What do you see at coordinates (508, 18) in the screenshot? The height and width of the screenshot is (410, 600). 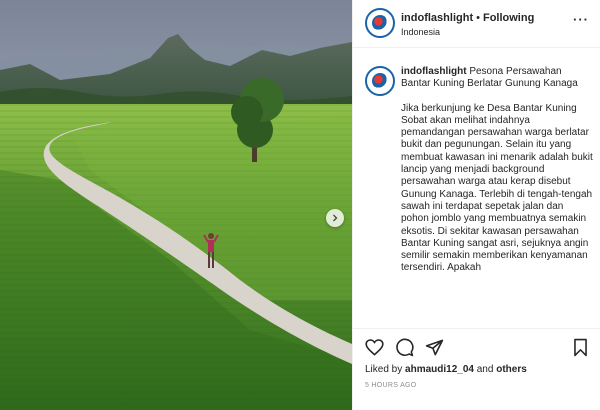 I see `following-button: Following` at bounding box center [508, 18].